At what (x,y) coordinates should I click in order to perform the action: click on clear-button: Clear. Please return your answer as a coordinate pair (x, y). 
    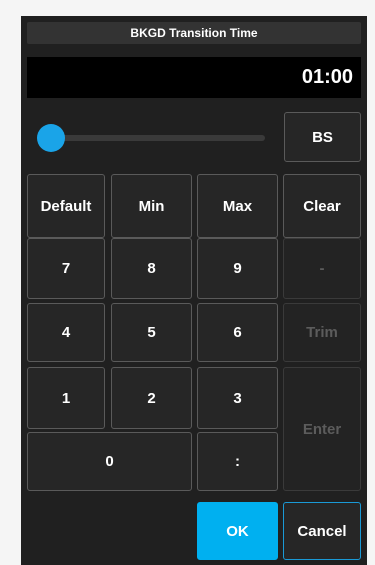
    Looking at the image, I should click on (322, 206).